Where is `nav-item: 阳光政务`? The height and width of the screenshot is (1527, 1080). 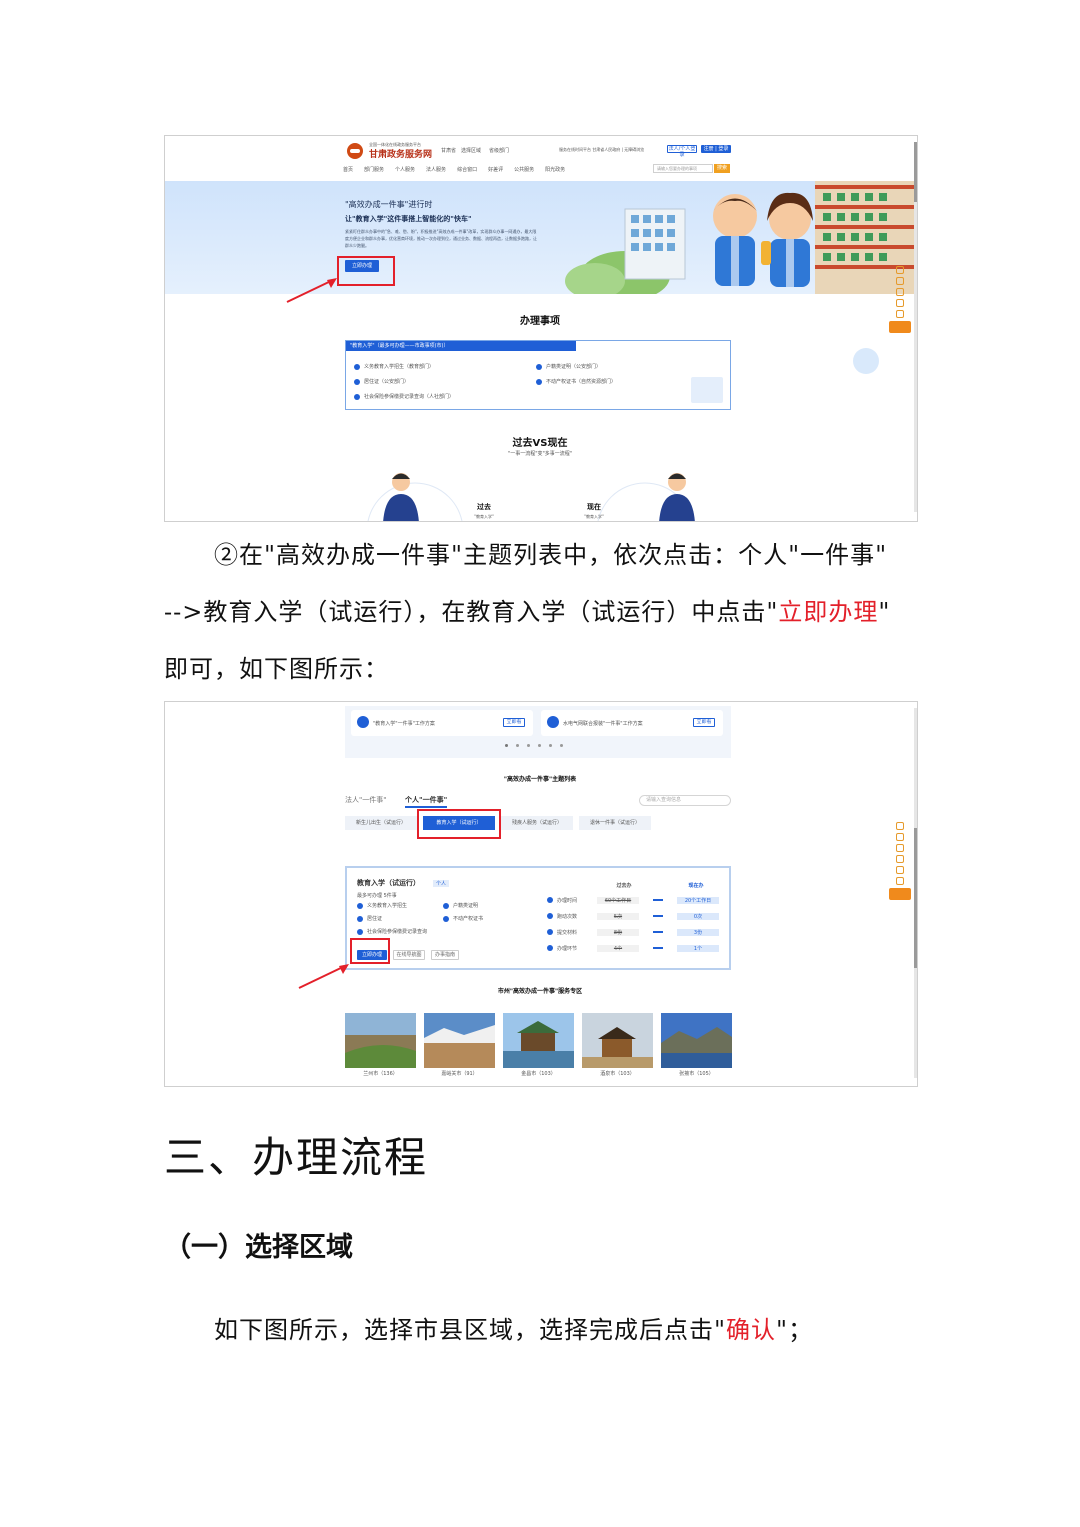 nav-item: 阳光政务 is located at coordinates (555, 169).